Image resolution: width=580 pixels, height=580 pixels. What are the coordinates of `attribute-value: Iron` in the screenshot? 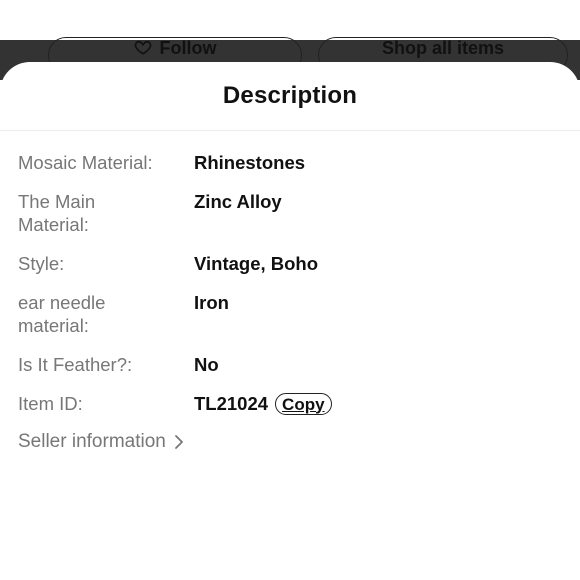 It's located at (211, 302).